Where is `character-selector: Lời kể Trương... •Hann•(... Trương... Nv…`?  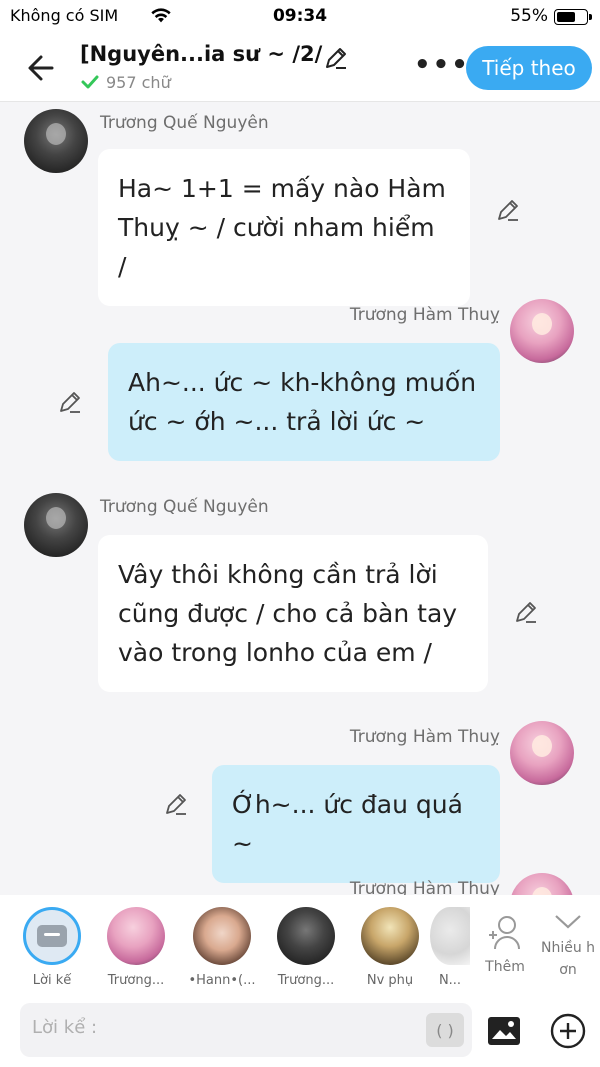 character-selector: Lời kể Trương... •Hann•(... Trương... Nv… is located at coordinates (300, 945).